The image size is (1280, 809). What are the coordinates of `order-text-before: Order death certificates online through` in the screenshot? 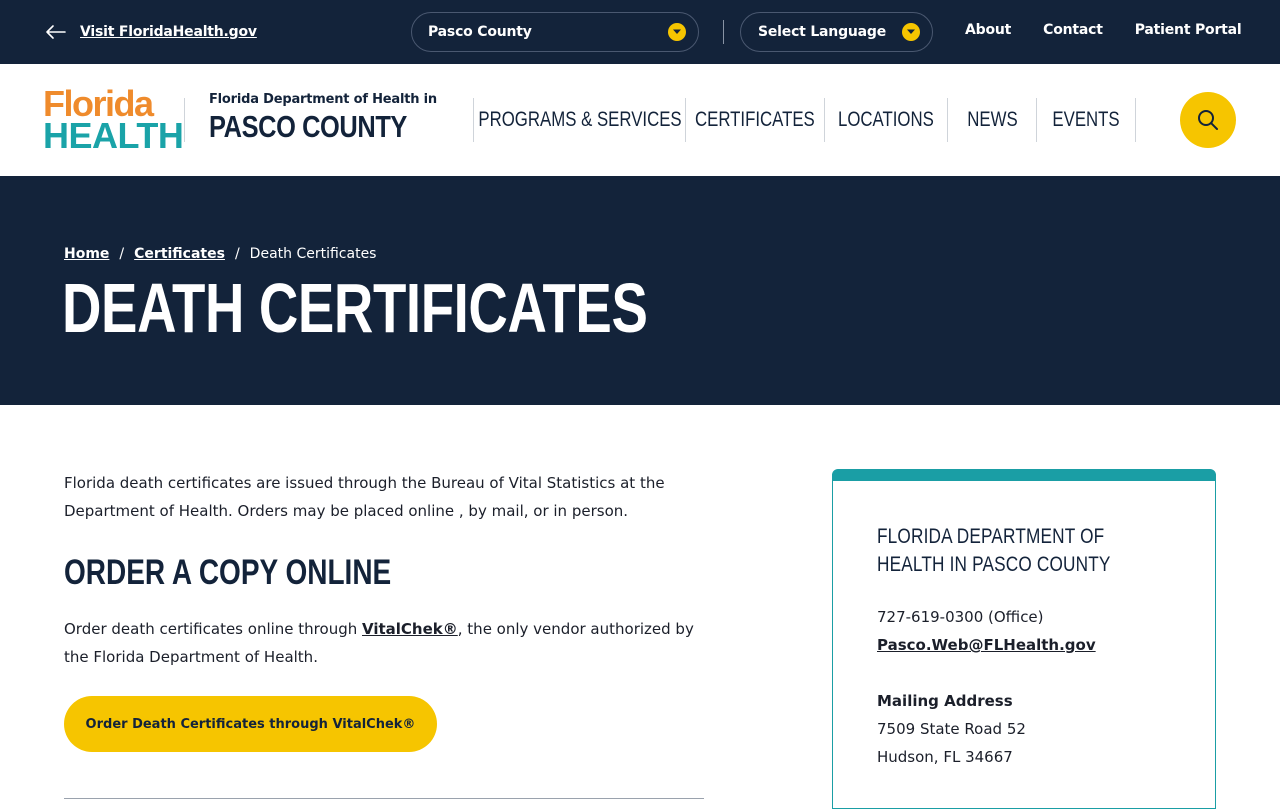 It's located at (213, 629).